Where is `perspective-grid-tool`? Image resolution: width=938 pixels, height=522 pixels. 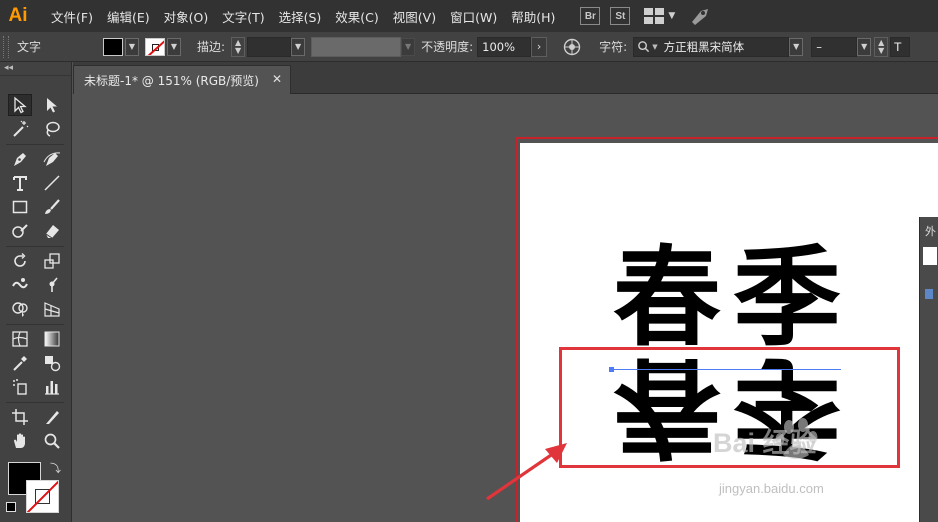 perspective-grid-tool is located at coordinates (52, 309).